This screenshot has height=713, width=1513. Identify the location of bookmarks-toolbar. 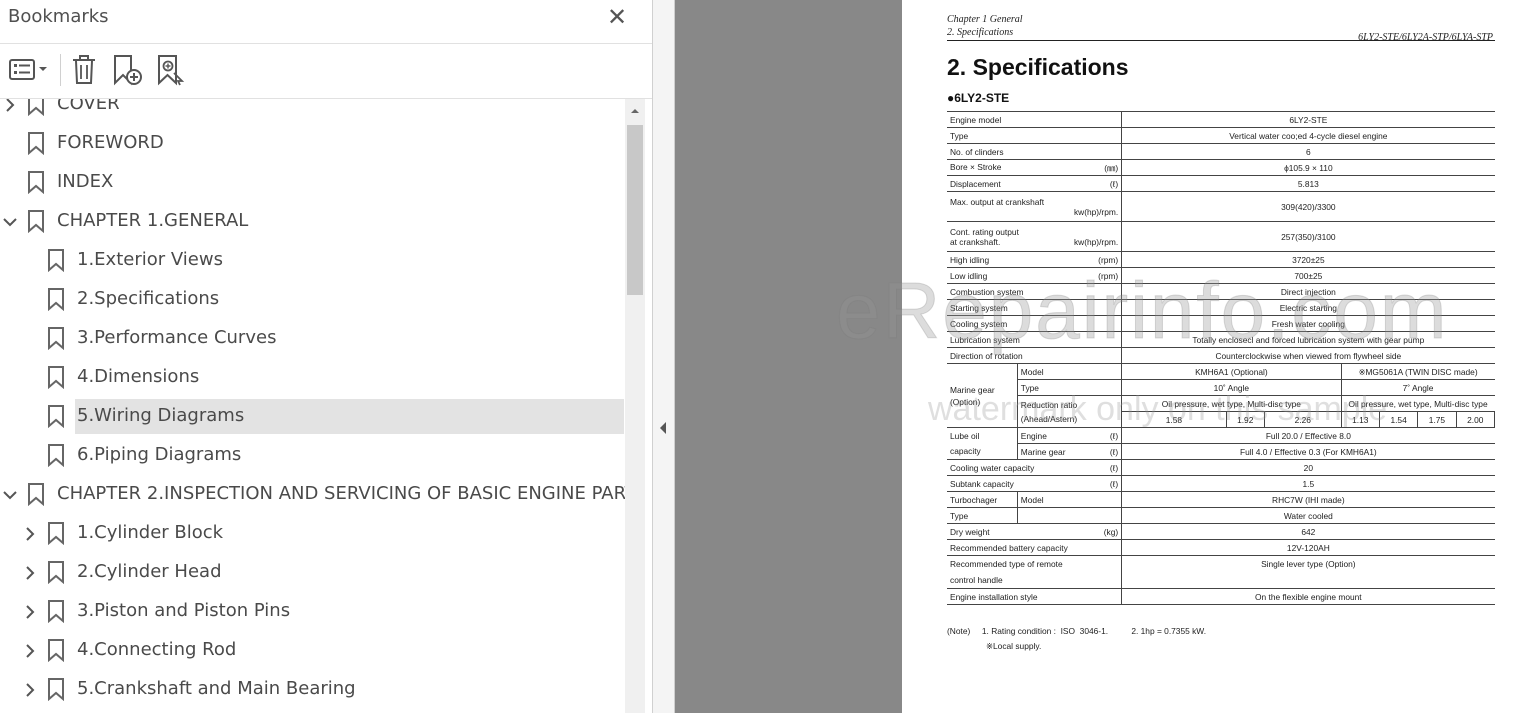
(326, 71).